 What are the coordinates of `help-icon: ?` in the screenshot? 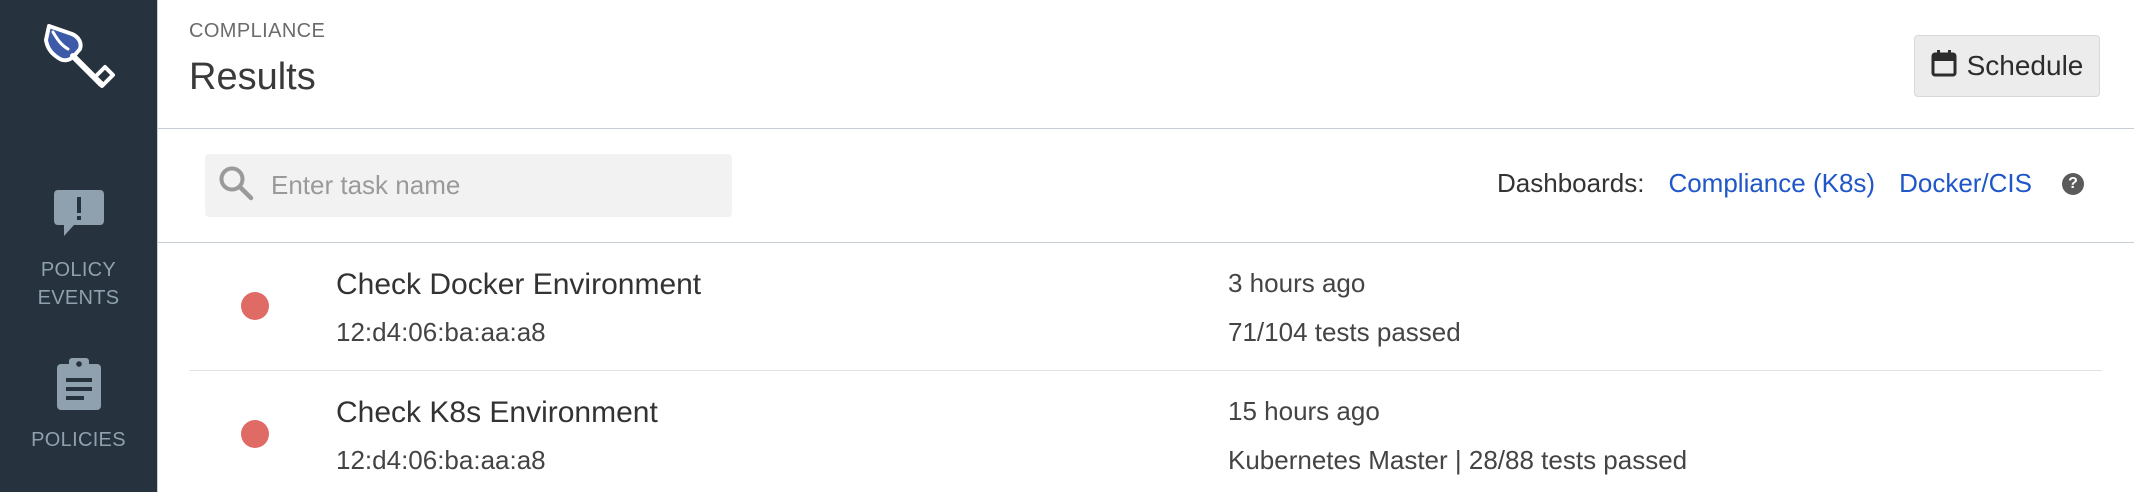 It's located at (2073, 183).